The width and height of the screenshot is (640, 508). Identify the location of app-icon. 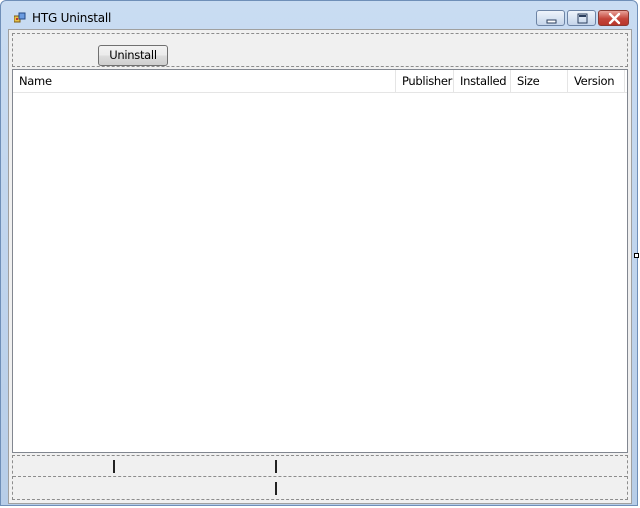
(19, 18).